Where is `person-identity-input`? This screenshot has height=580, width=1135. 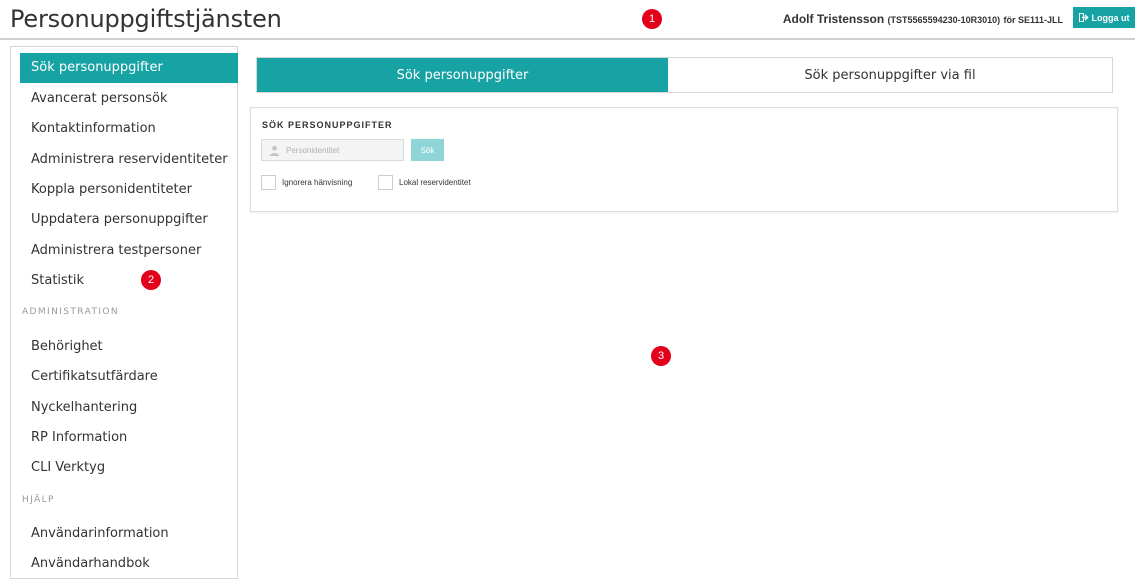 person-identity-input is located at coordinates (341, 150).